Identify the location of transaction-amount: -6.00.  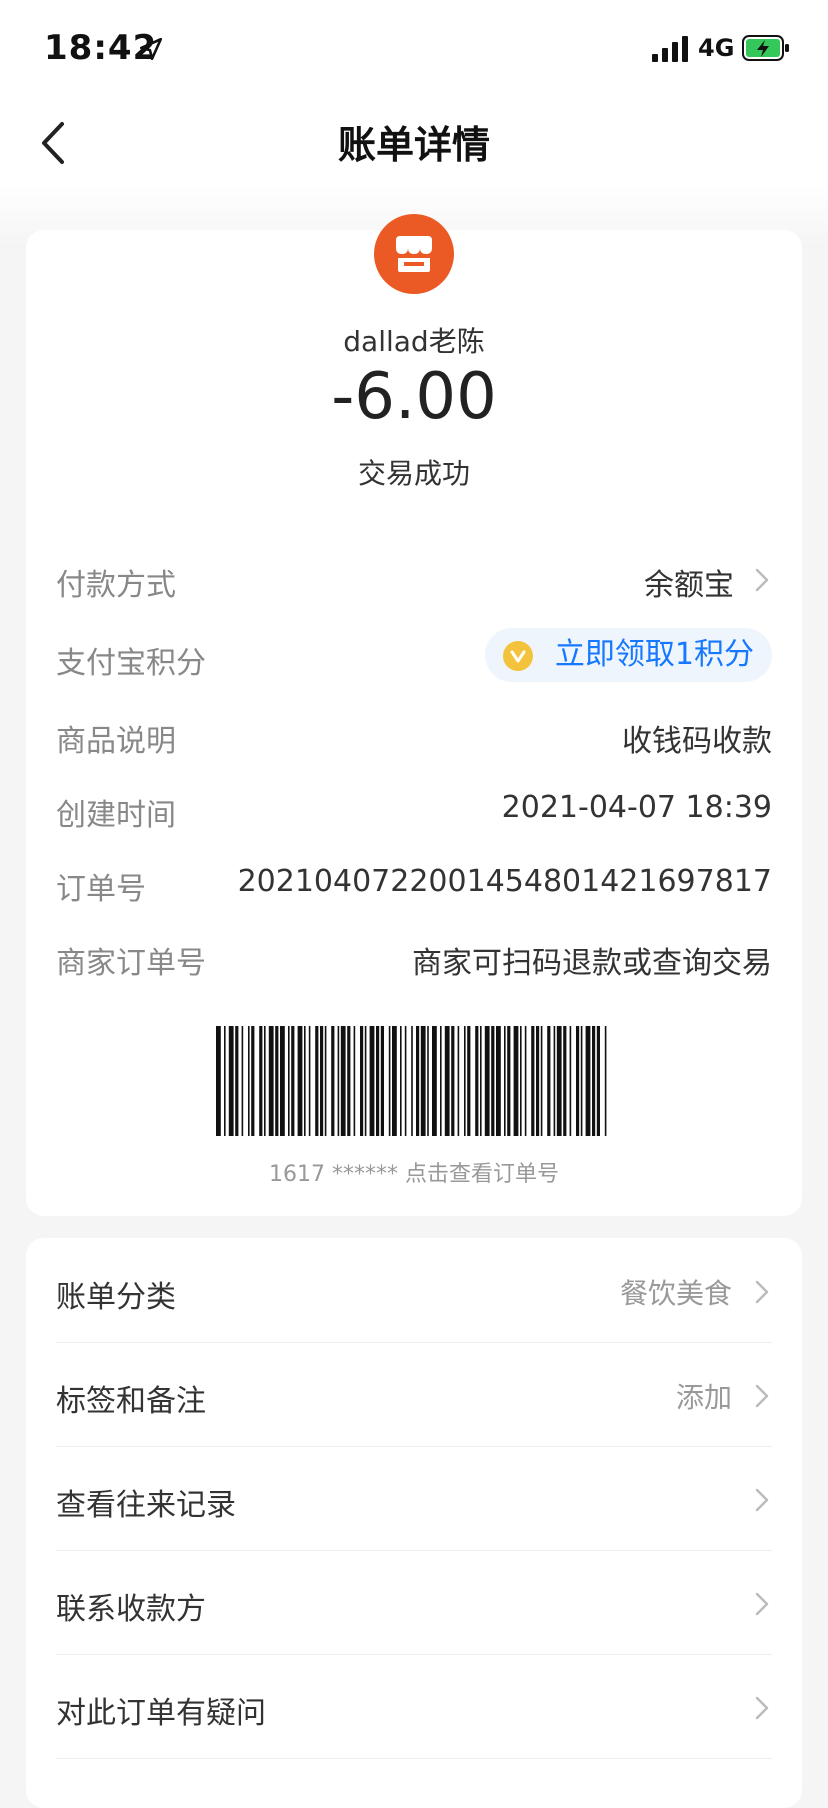
(414, 397).